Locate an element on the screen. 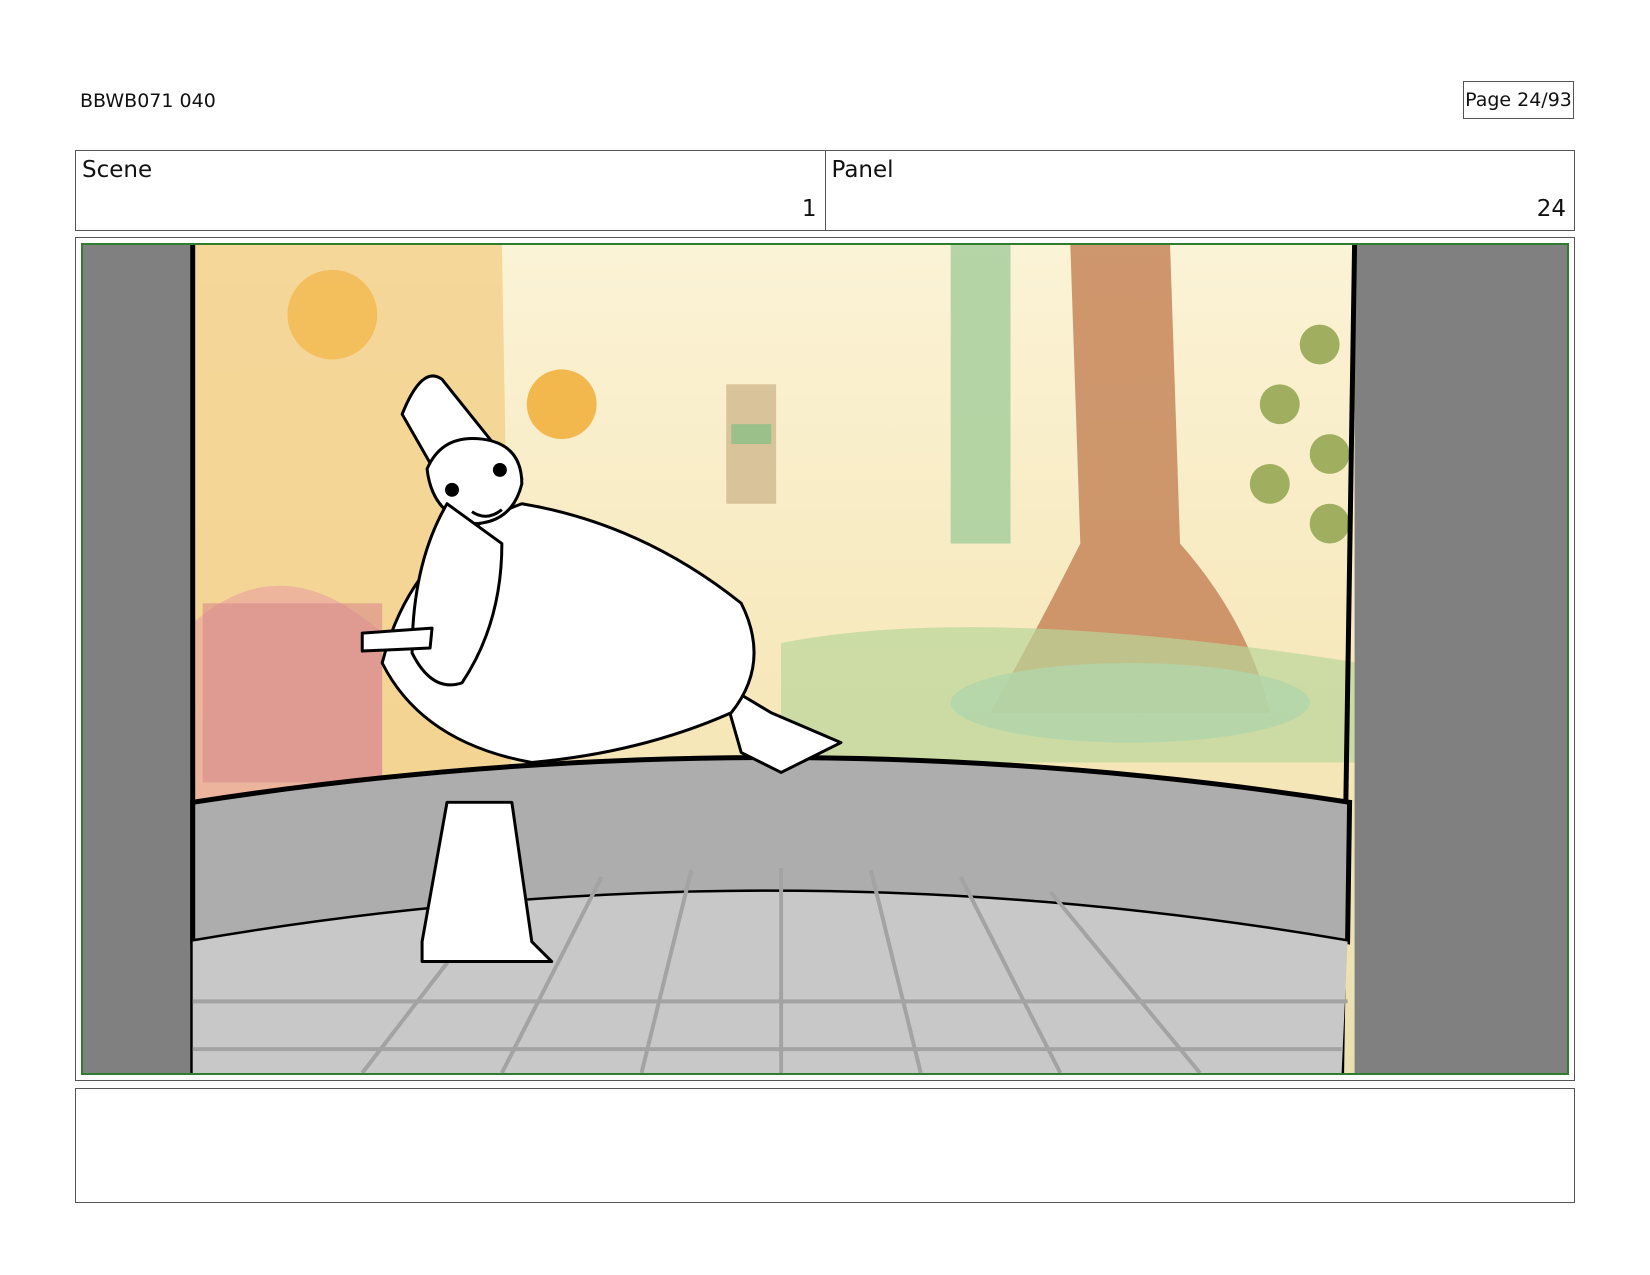  scene-label: Scene is located at coordinates (117, 170).